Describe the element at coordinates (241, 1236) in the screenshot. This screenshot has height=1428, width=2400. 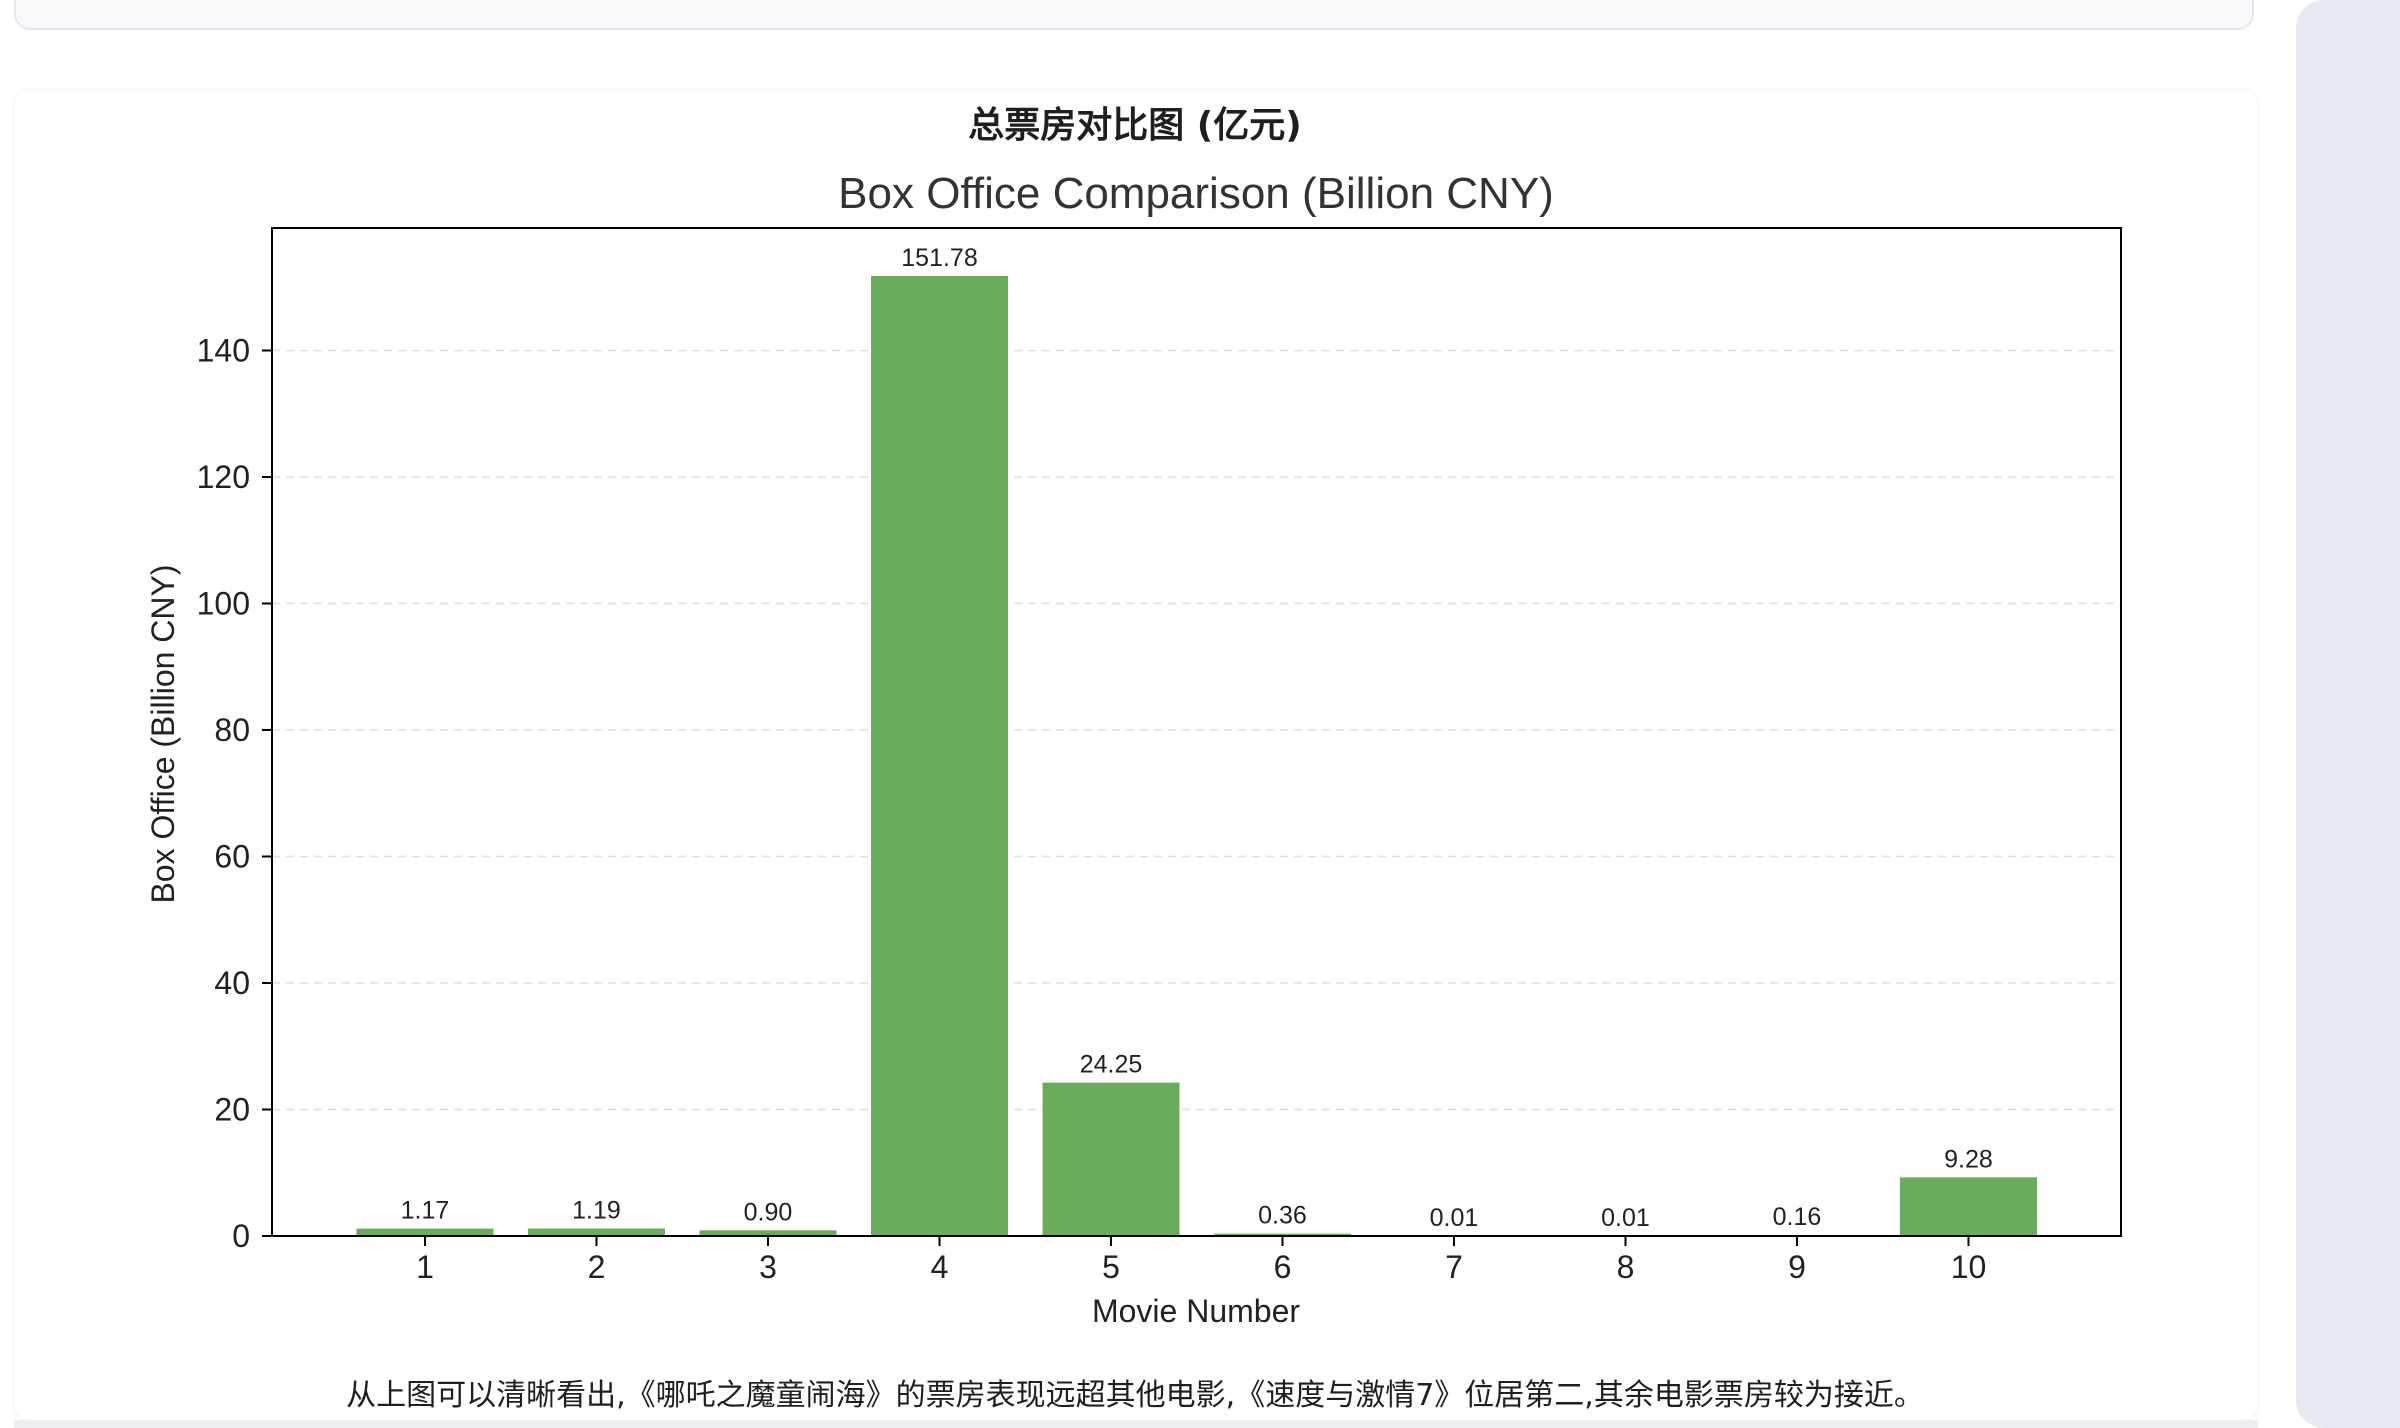
I see `y-tick-label-0: 0` at that location.